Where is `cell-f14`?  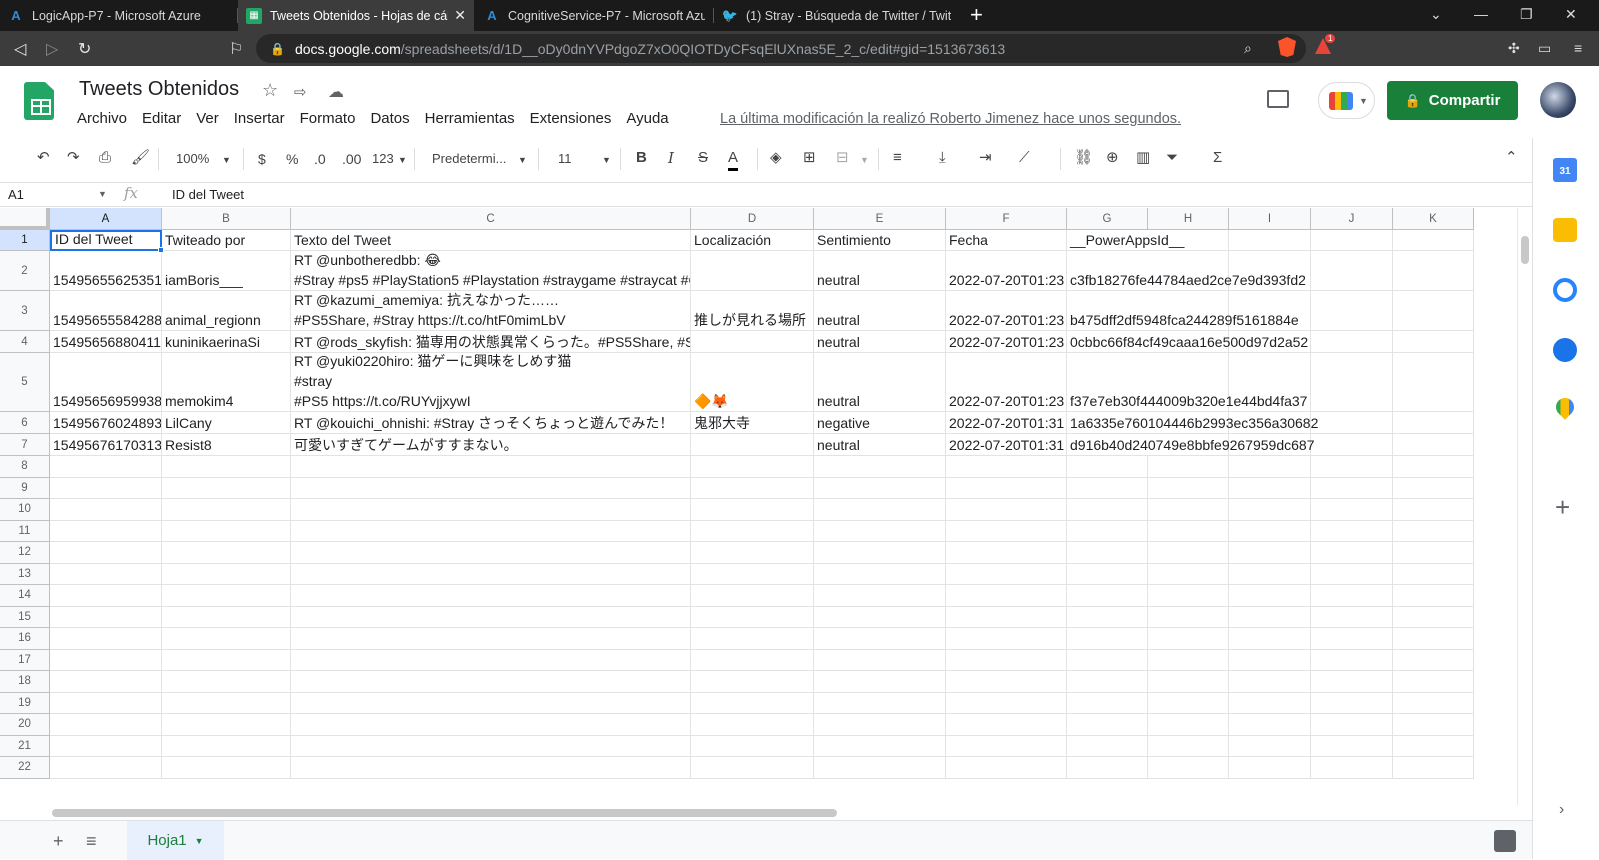
cell-f14 is located at coordinates (1006, 596).